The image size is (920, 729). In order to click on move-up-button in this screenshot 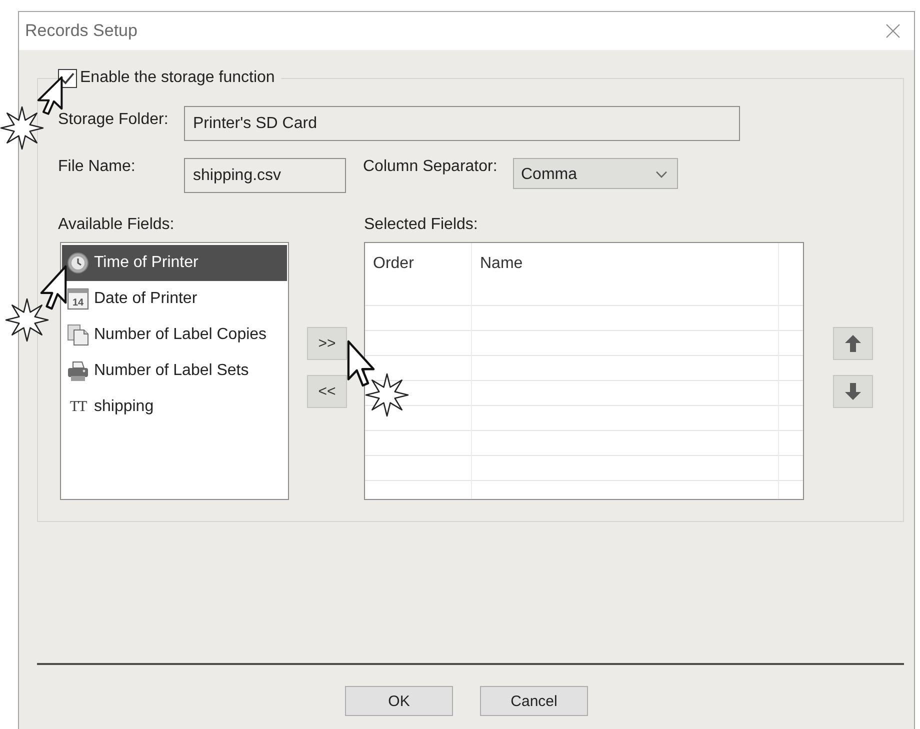, I will do `click(853, 343)`.